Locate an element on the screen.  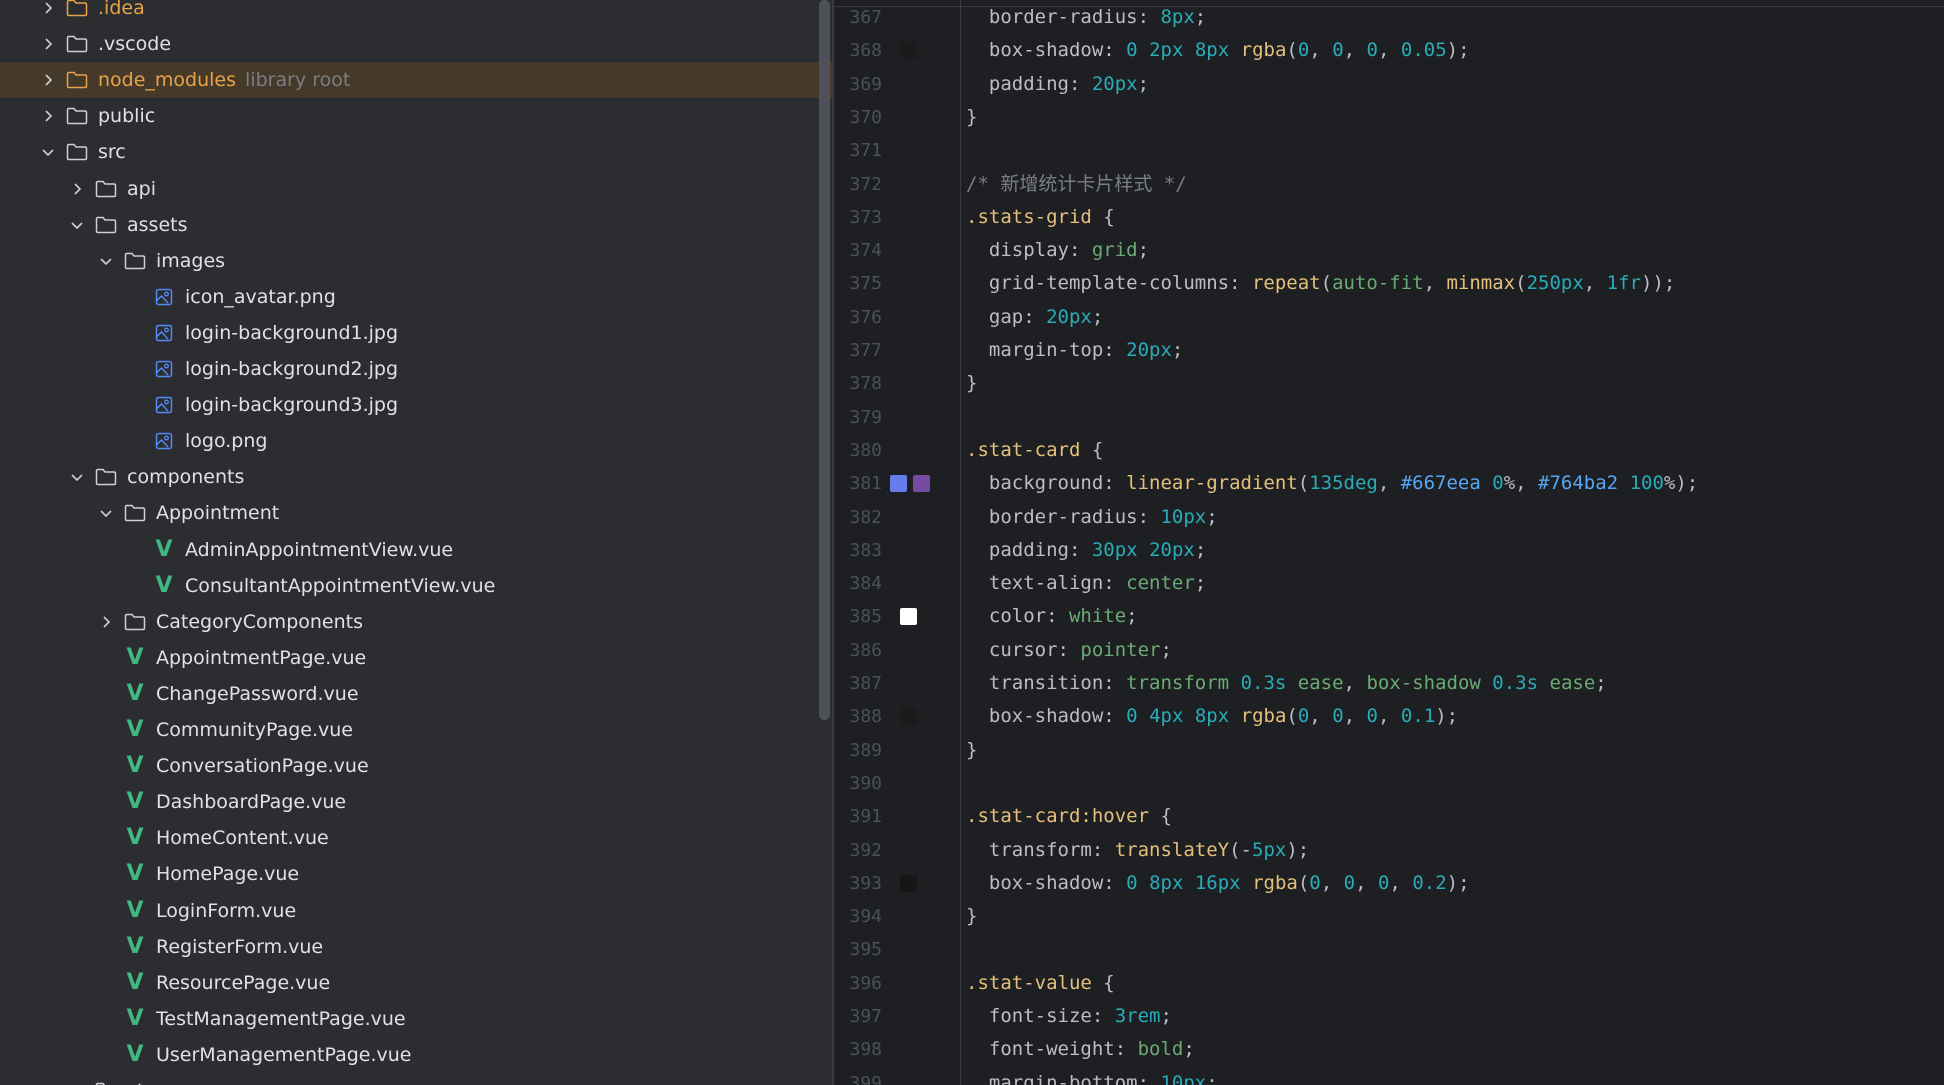
tree-item: V AppointmentPage.vue is located at coordinates (416, 658).